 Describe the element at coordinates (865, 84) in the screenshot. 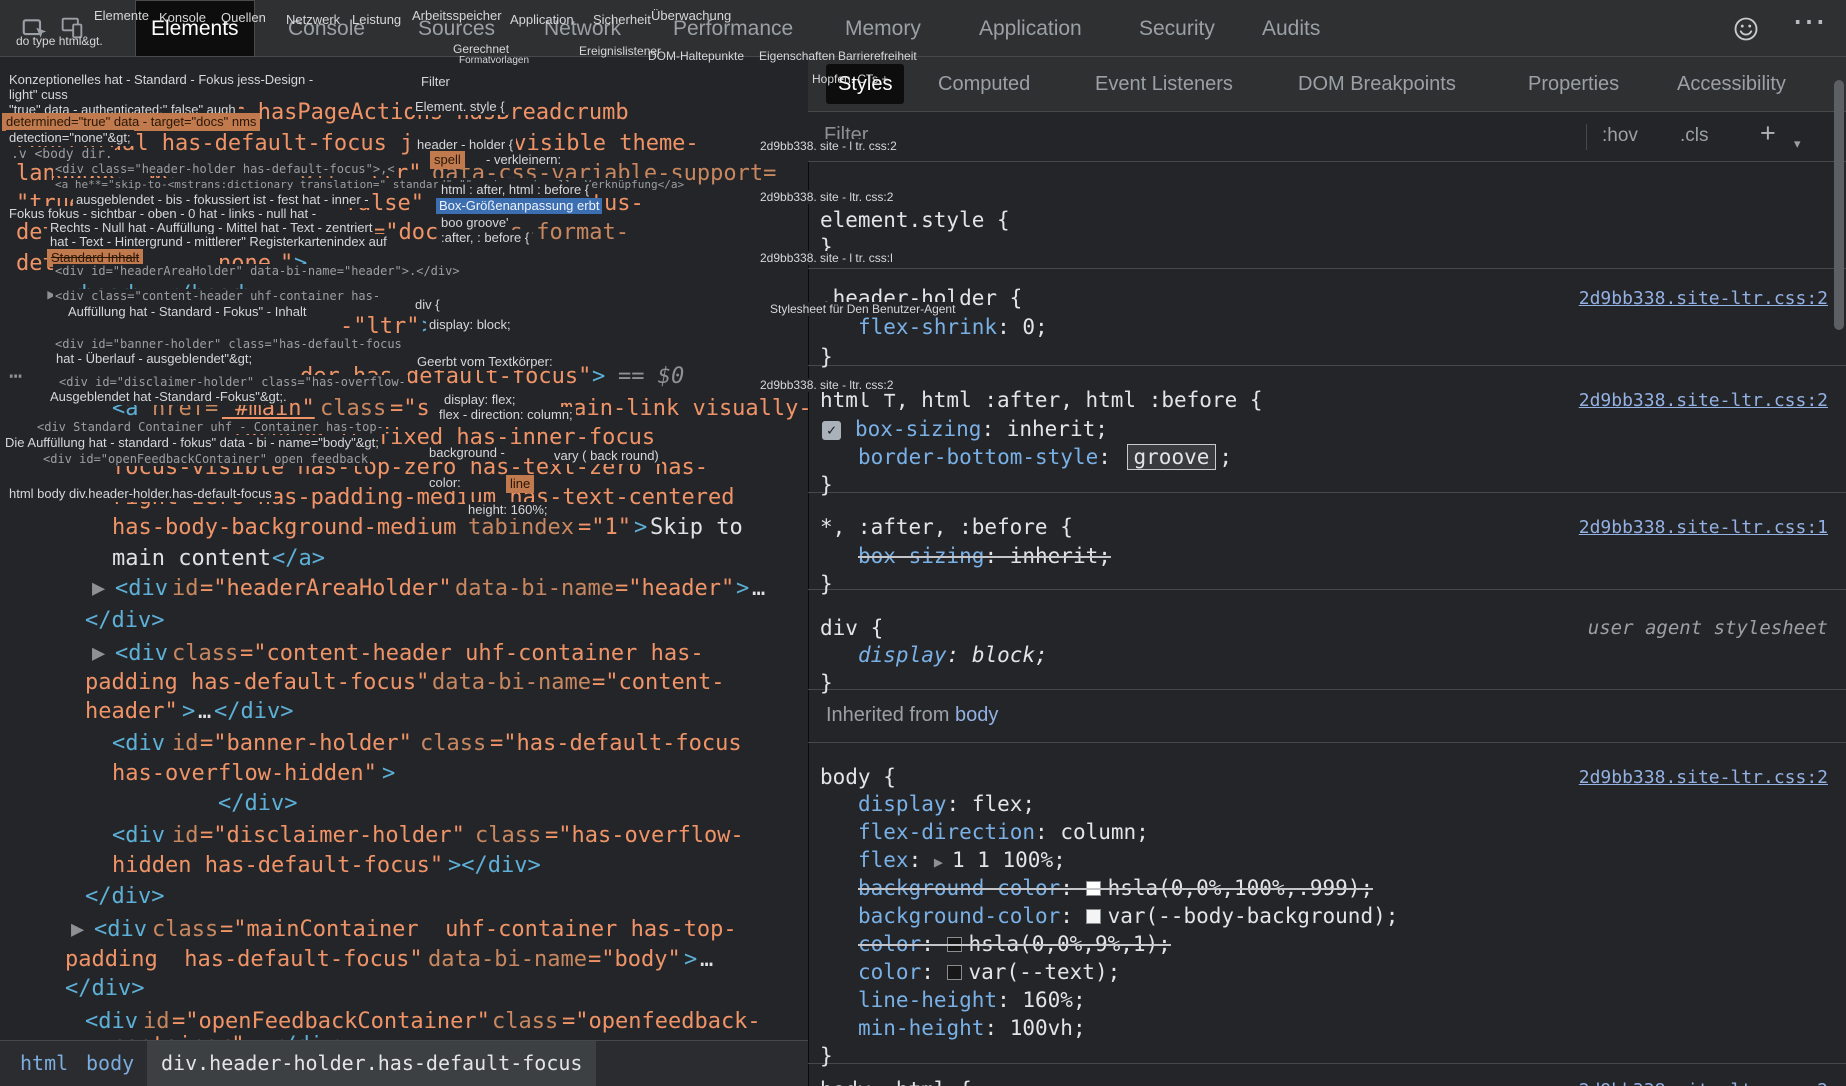

I see `tab-styles: Styles` at that location.